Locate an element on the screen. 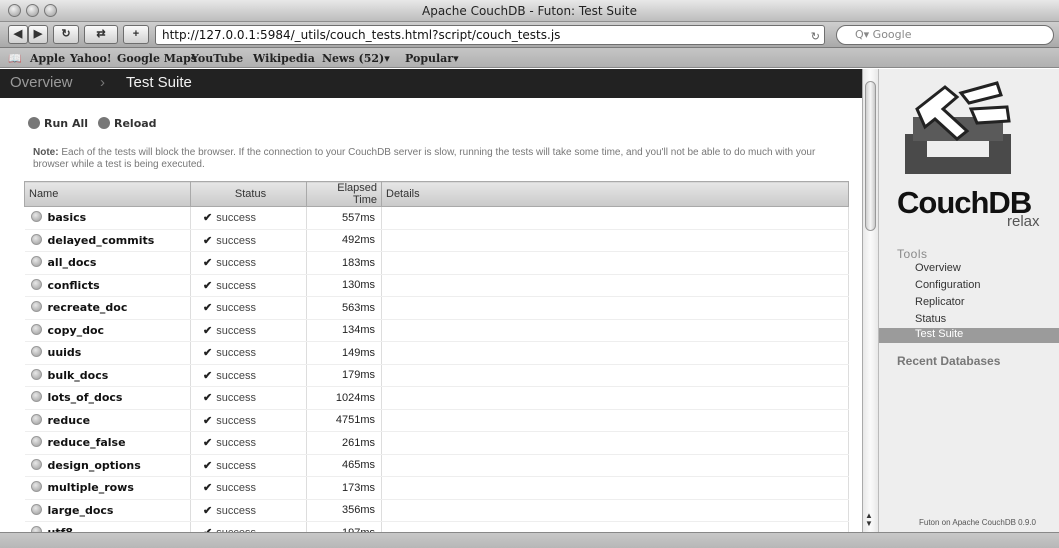 This screenshot has width=1059, height=548. bookmark-item: Yahoo! is located at coordinates (91, 58).